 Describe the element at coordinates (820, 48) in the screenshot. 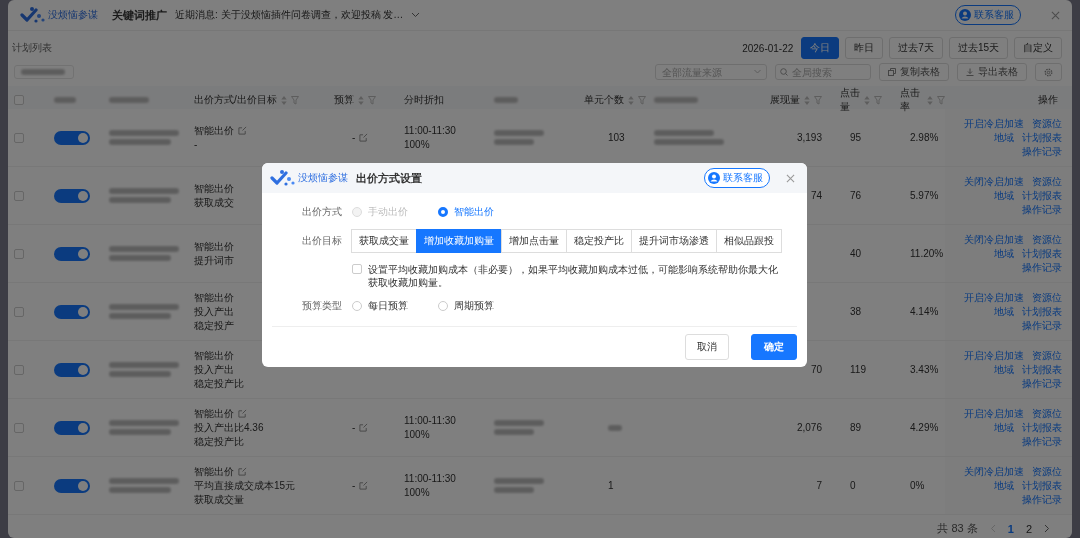

I see `date-range-button: 今日` at that location.